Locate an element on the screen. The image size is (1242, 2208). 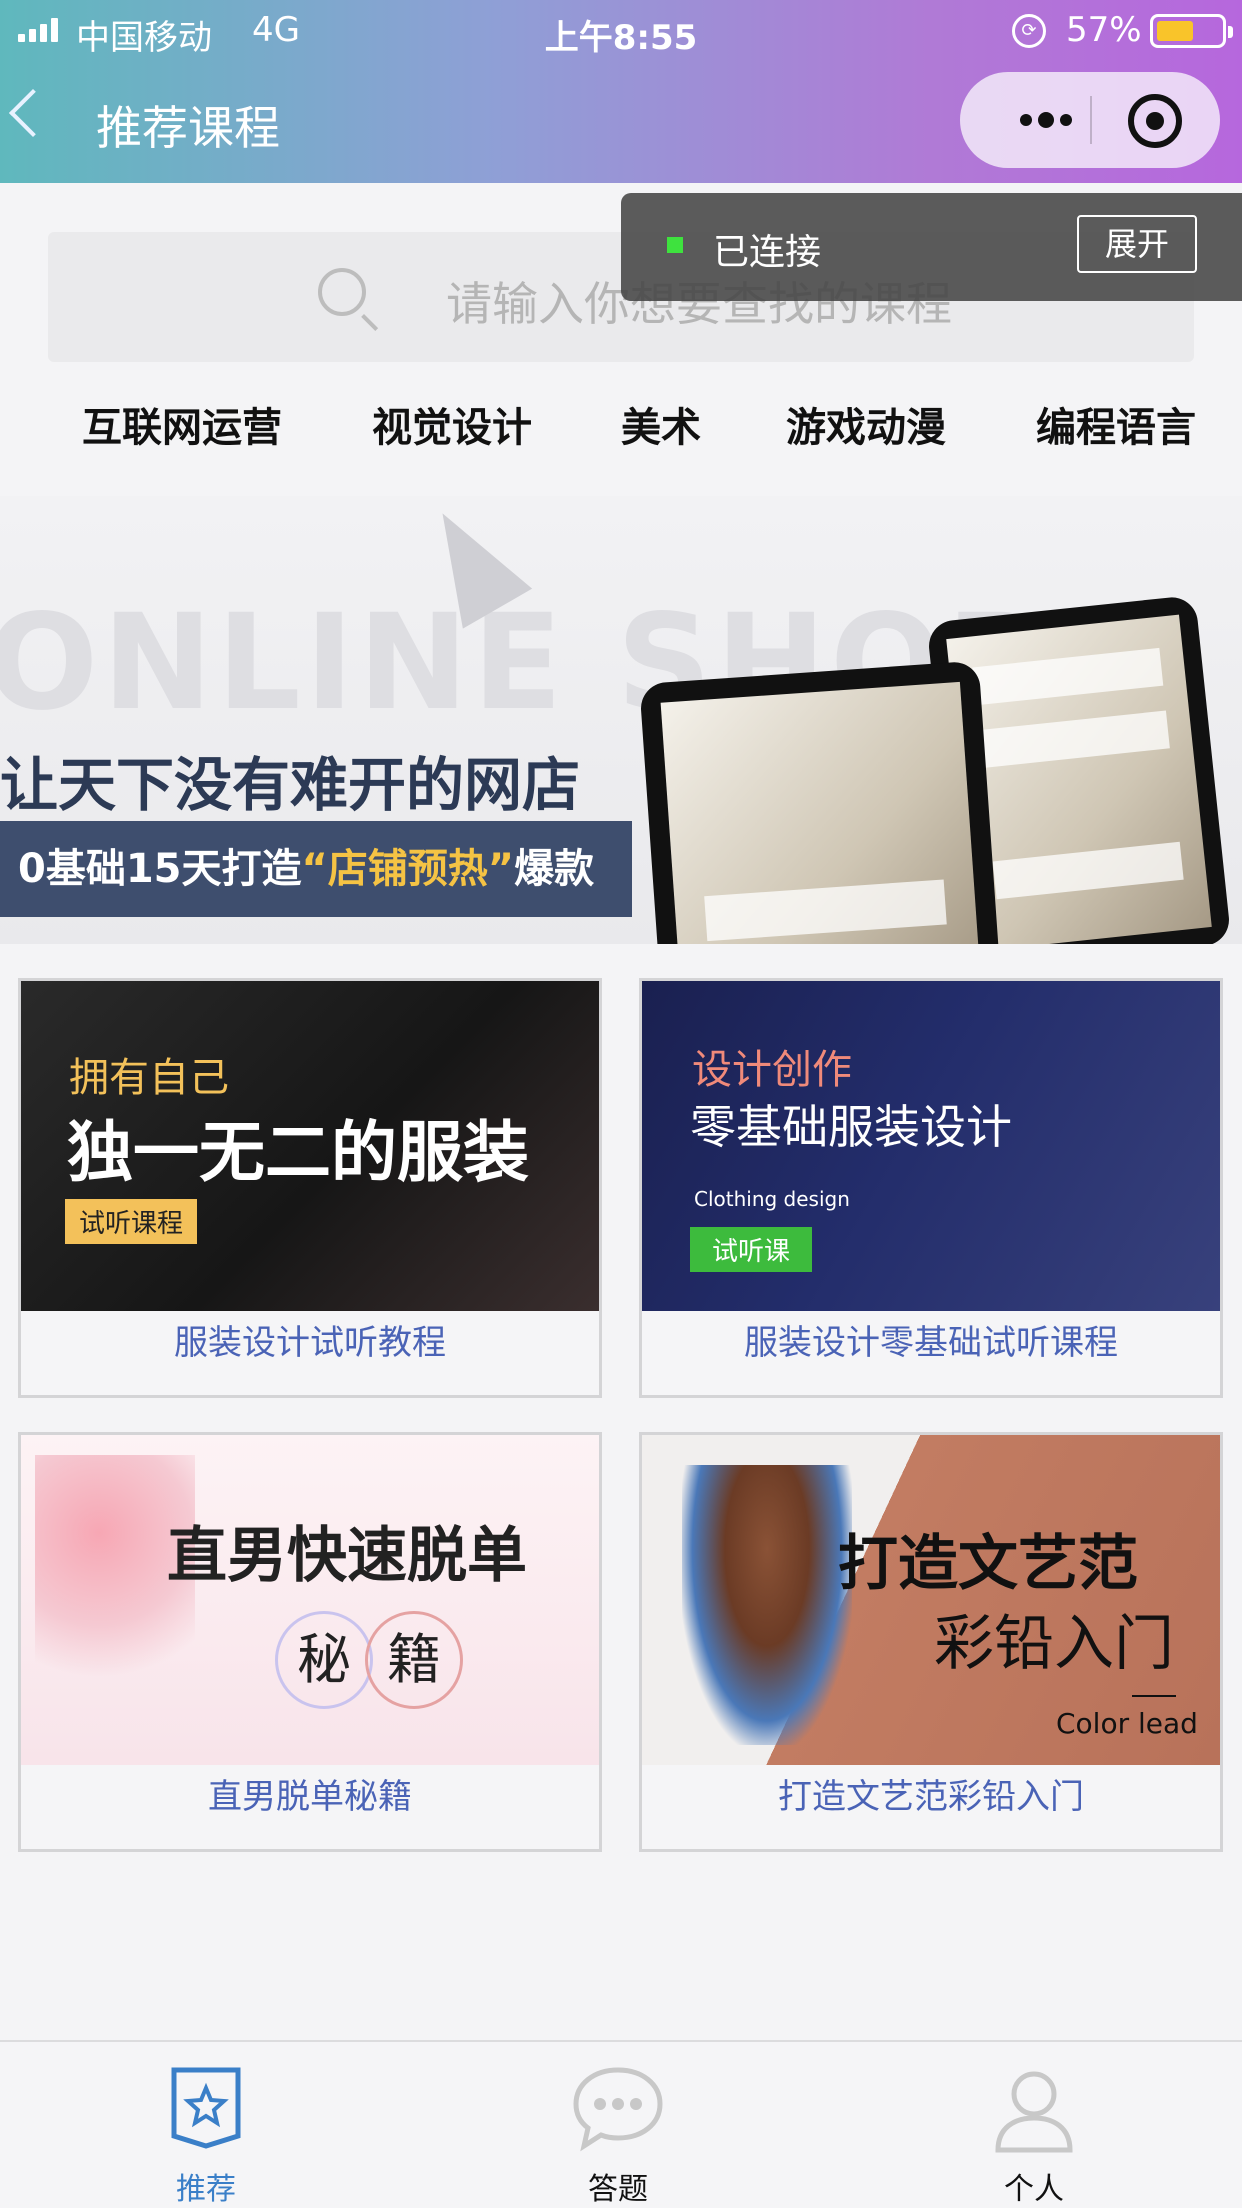
course-thumbnail: 拥有自己 独一无二的服装 试听课程 is located at coordinates (310, 1146).